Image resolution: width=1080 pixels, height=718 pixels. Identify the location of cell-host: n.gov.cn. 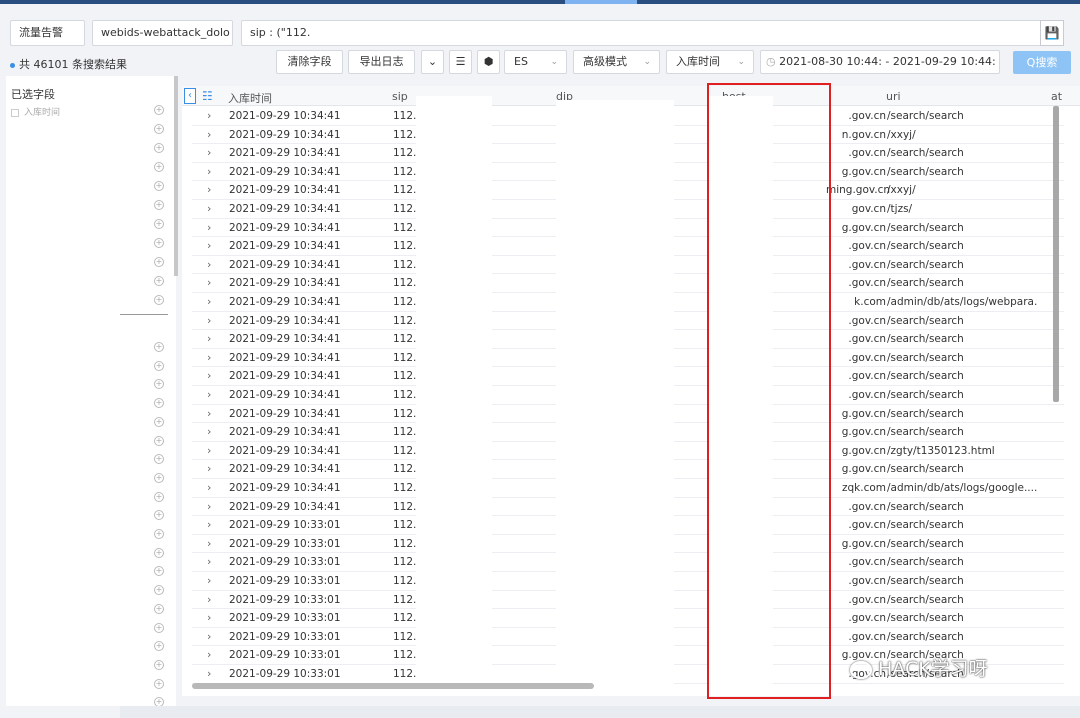
(863, 134).